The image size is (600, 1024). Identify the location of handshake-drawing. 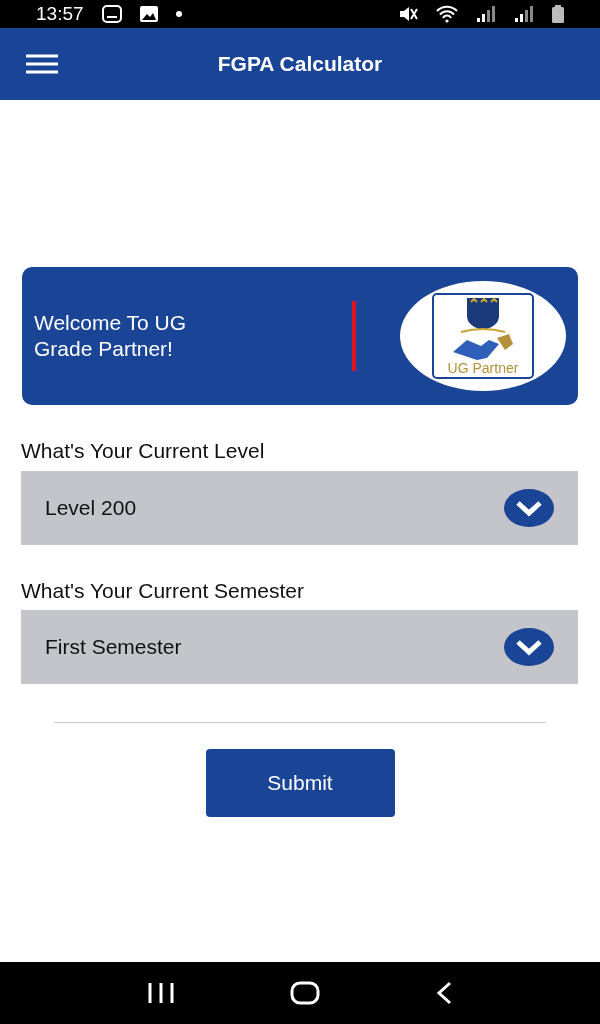
(483, 347).